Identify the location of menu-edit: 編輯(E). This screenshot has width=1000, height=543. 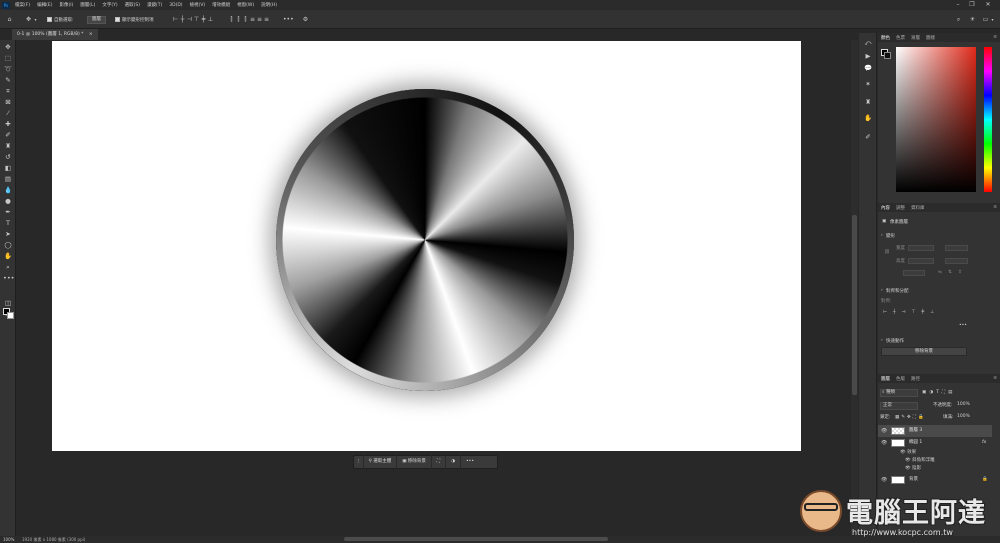
(44, 5).